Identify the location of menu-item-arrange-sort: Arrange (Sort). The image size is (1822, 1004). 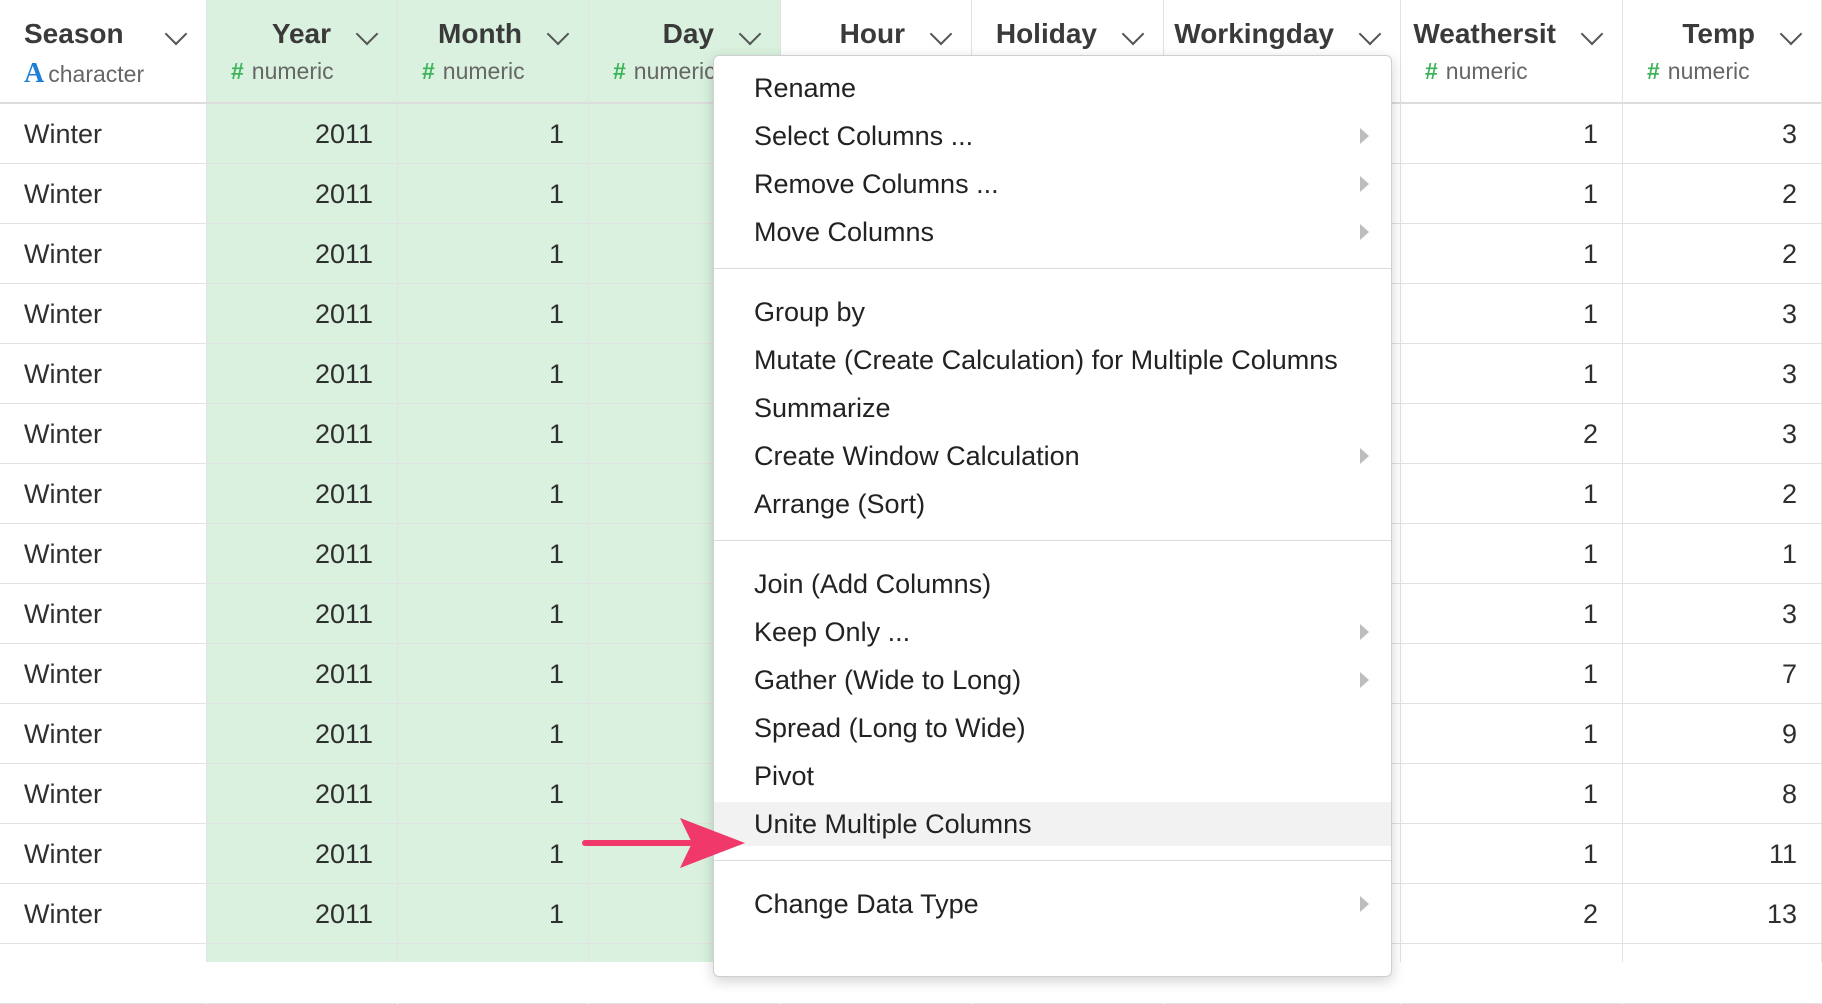
(1052, 504).